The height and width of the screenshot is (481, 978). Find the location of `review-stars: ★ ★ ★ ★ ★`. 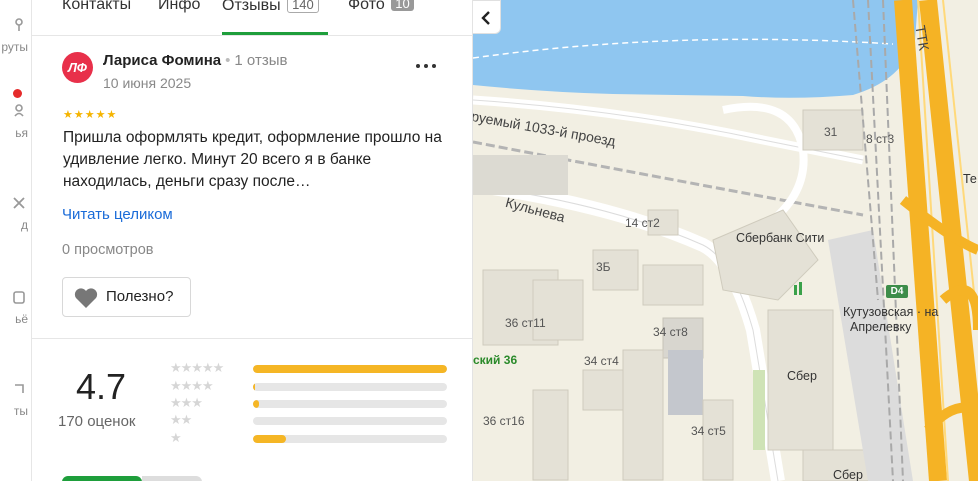

review-stars: ★ ★ ★ ★ ★ is located at coordinates (89, 115).